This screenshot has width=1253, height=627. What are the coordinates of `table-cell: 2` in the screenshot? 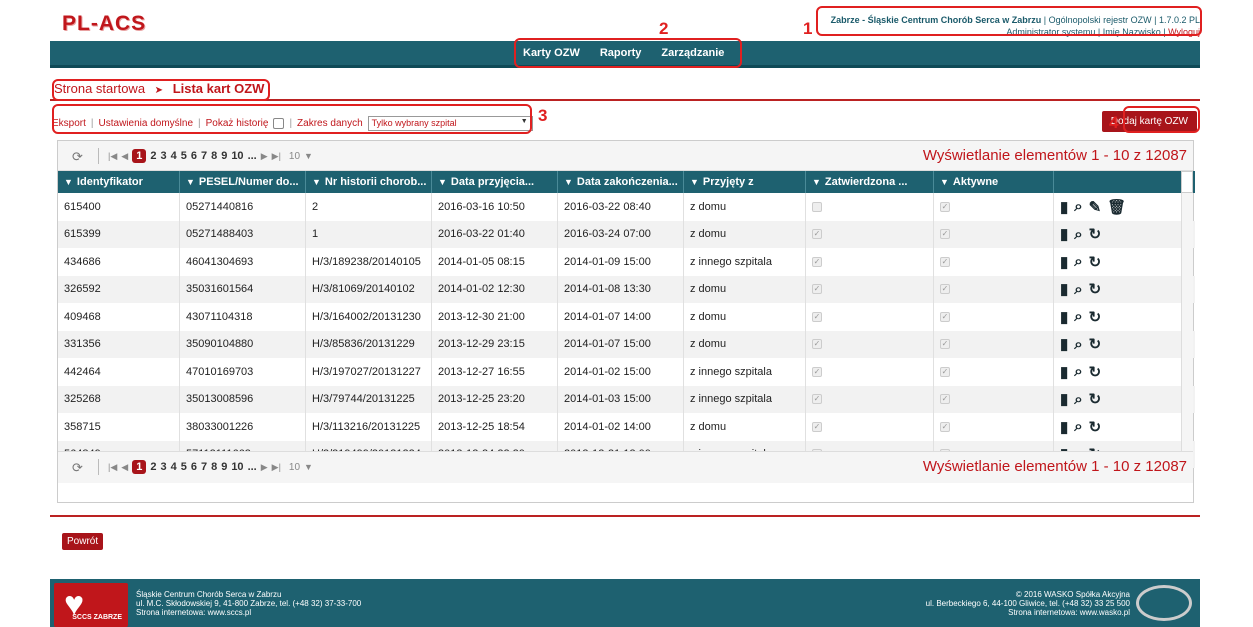 It's located at (369, 207).